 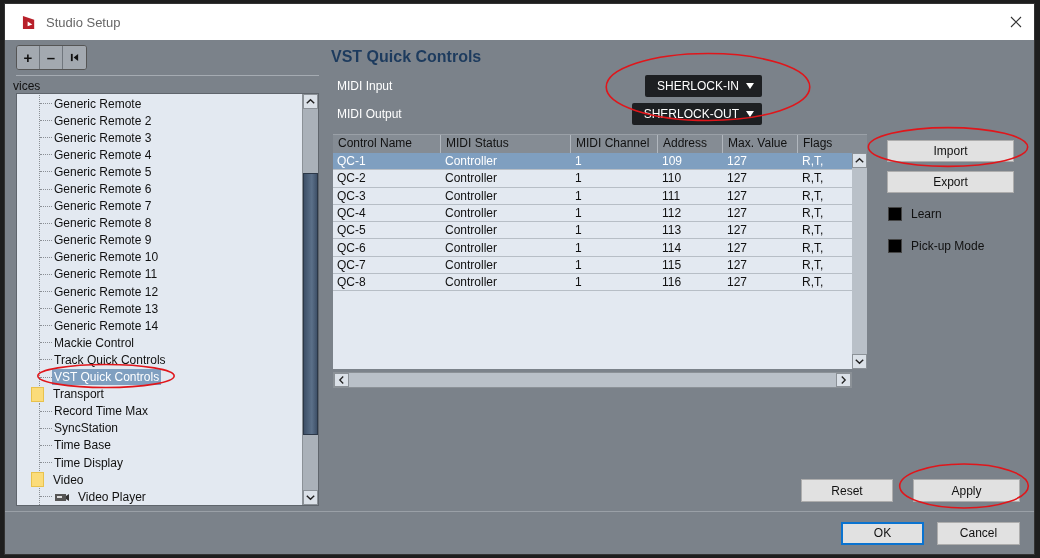 What do you see at coordinates (672, 282) in the screenshot?
I see `table-cell-text: 116` at bounding box center [672, 282].